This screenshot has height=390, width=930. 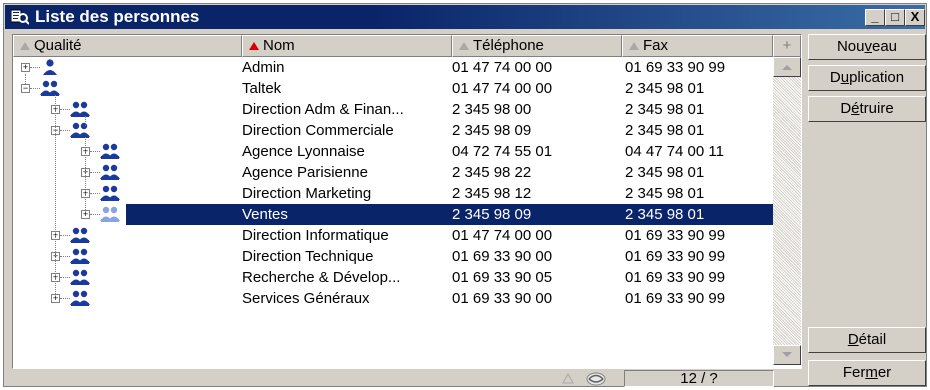 I want to click on fermer-button: Fermer, so click(x=867, y=373).